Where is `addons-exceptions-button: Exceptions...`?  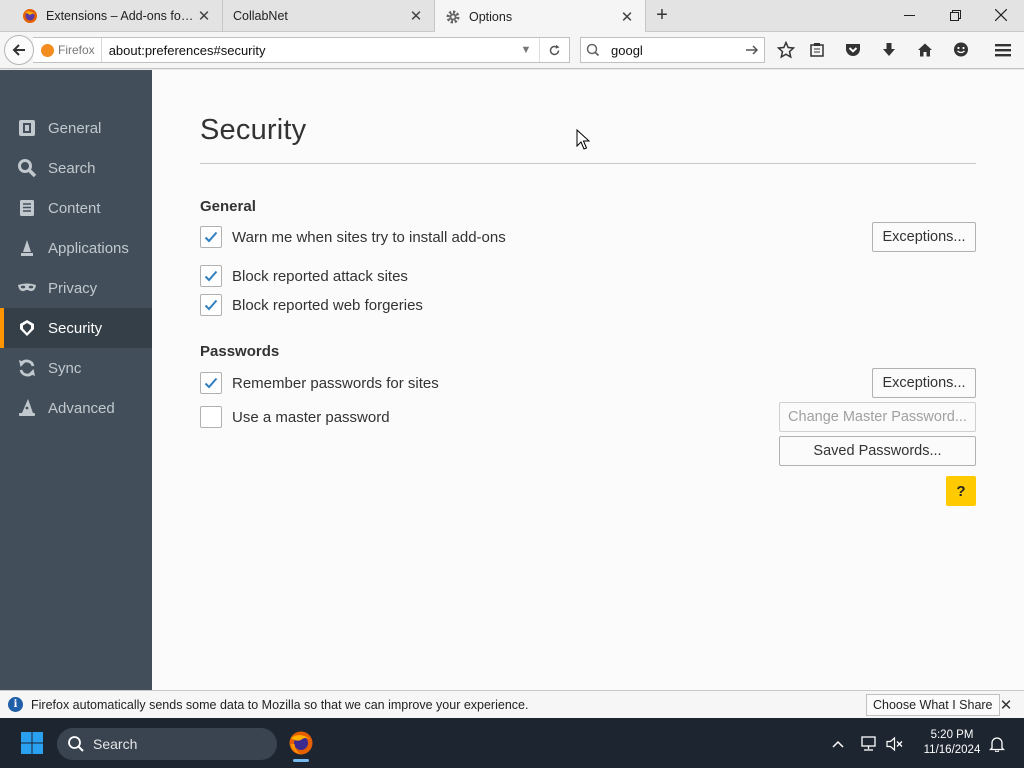
addons-exceptions-button: Exceptions... is located at coordinates (924, 237).